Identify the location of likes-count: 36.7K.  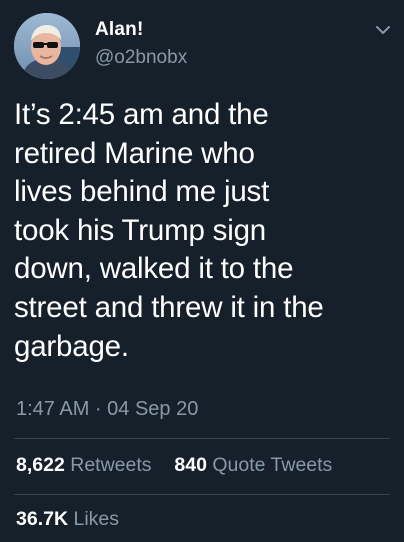
(42, 519).